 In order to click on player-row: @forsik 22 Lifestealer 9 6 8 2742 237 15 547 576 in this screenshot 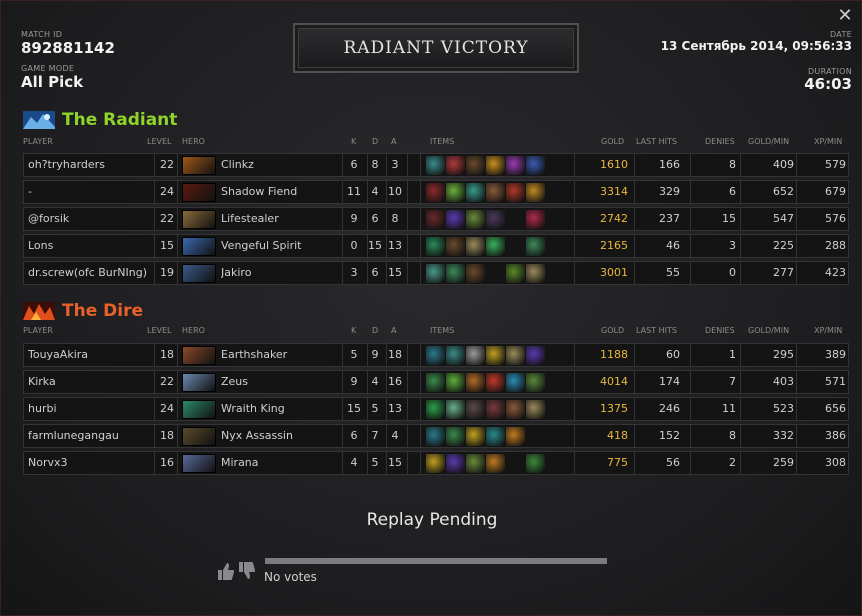, I will do `click(436, 219)`.